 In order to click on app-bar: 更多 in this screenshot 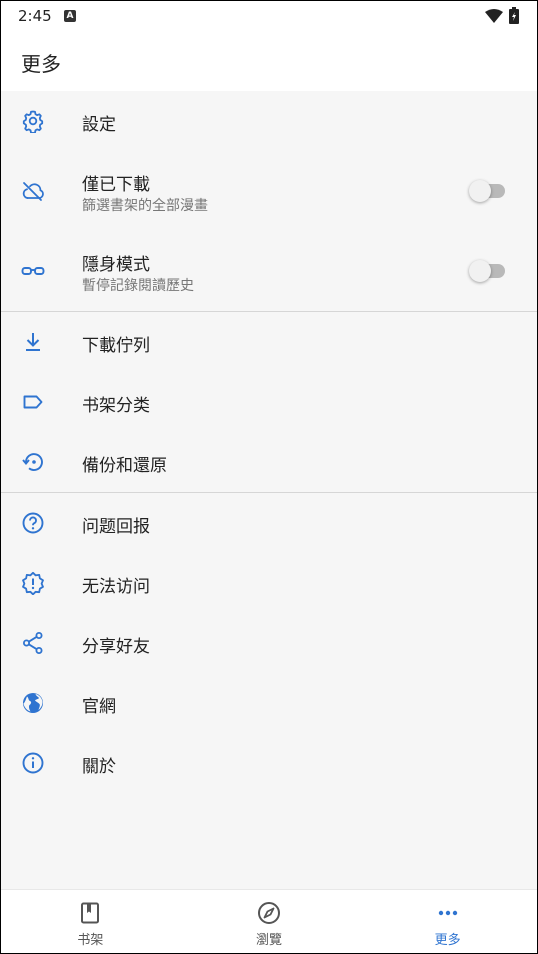, I will do `click(269, 61)`.